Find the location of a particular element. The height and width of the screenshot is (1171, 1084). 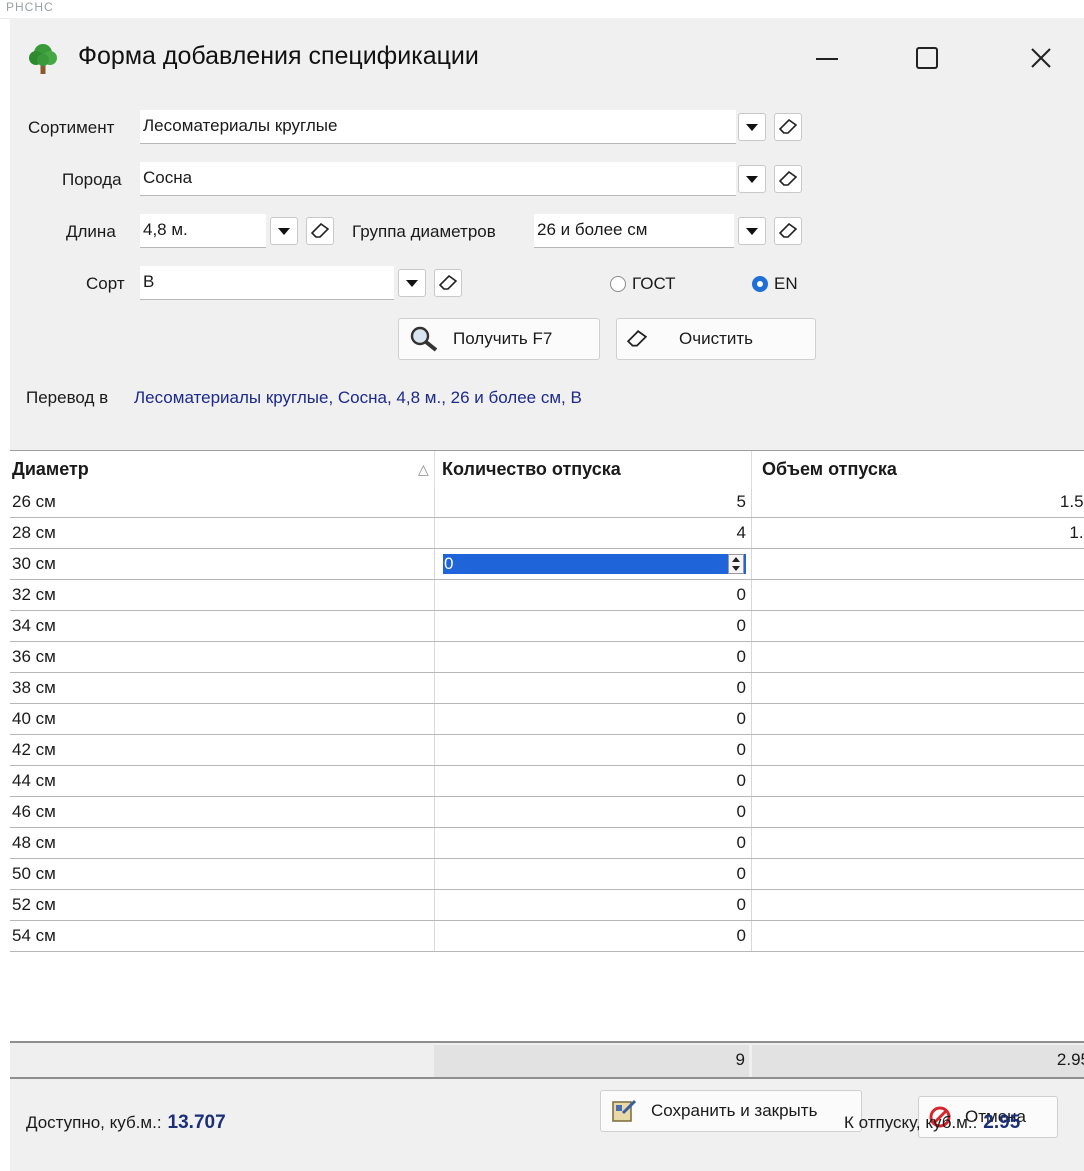

species-combo: Сосна is located at coordinates (438, 179).